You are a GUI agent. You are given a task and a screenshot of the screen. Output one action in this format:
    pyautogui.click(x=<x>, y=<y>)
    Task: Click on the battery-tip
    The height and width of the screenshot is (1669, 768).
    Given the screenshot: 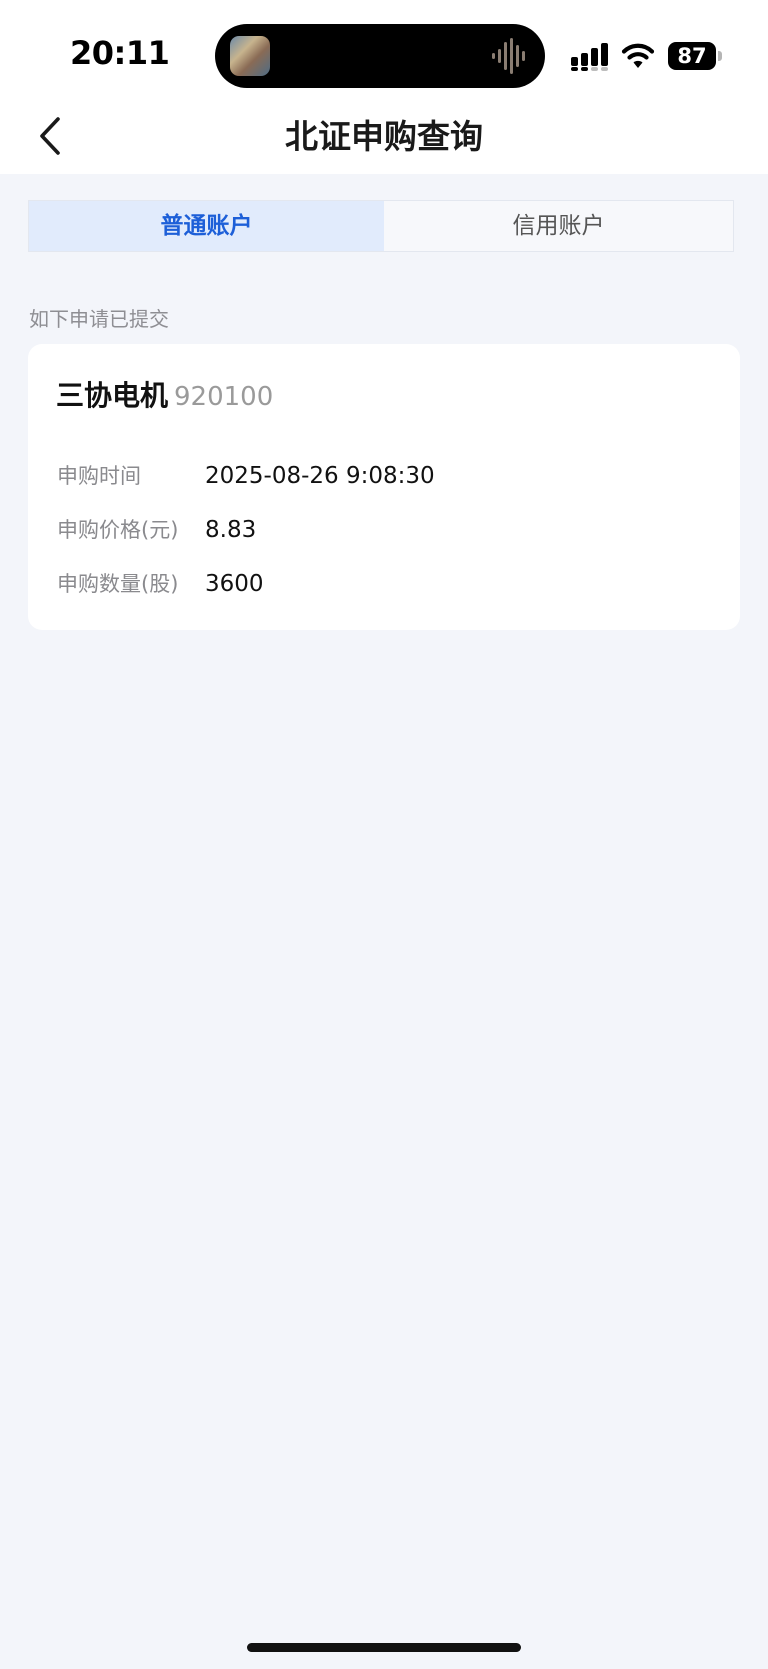 What is the action you would take?
    pyautogui.click(x=720, y=56)
    